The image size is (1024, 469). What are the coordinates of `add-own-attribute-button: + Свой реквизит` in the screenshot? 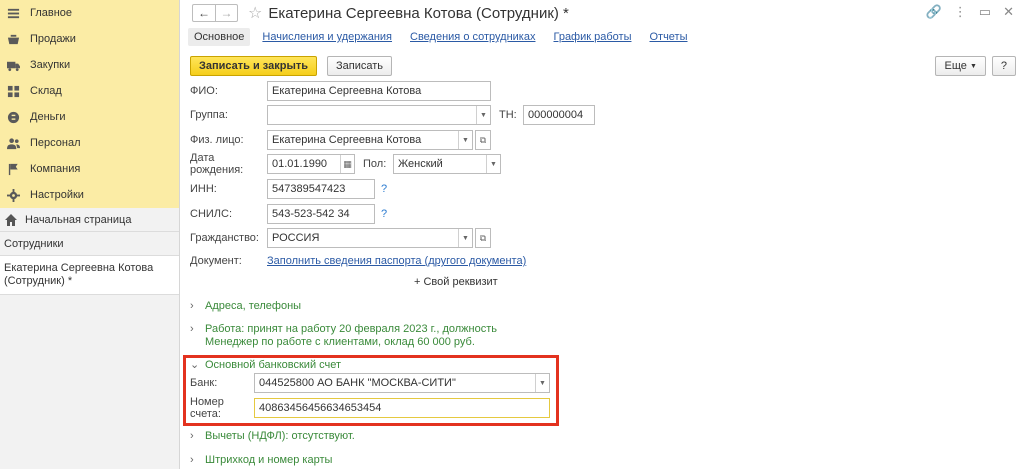 It's located at (456, 282).